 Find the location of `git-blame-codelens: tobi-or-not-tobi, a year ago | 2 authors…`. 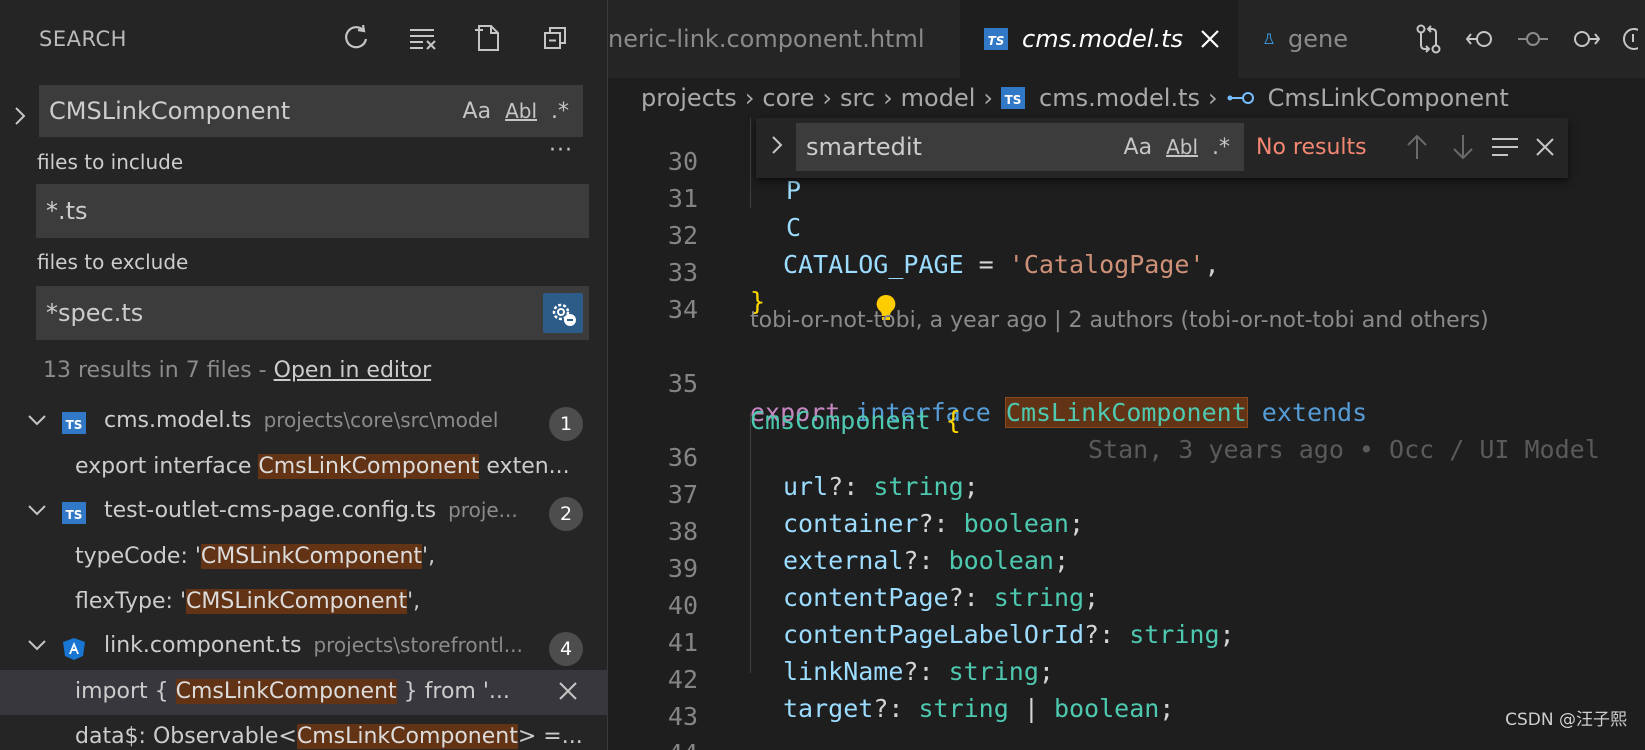

git-blame-codelens: tobi-or-not-tobi, a year ago | 2 authors… is located at coordinates (1126, 325).